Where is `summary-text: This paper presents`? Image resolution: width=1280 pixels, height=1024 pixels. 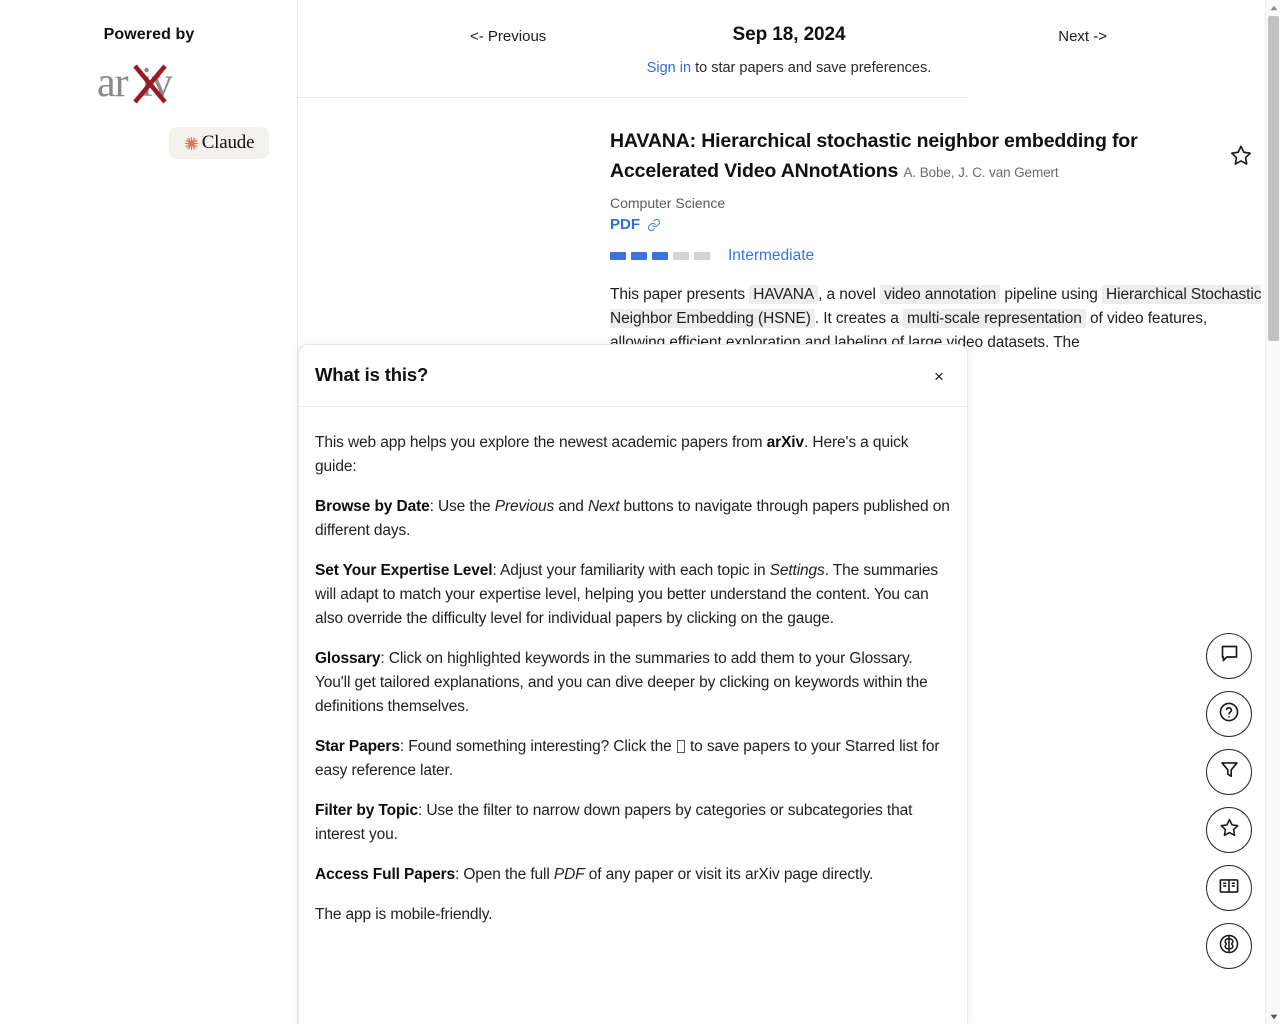 summary-text: This paper presents is located at coordinates (680, 294).